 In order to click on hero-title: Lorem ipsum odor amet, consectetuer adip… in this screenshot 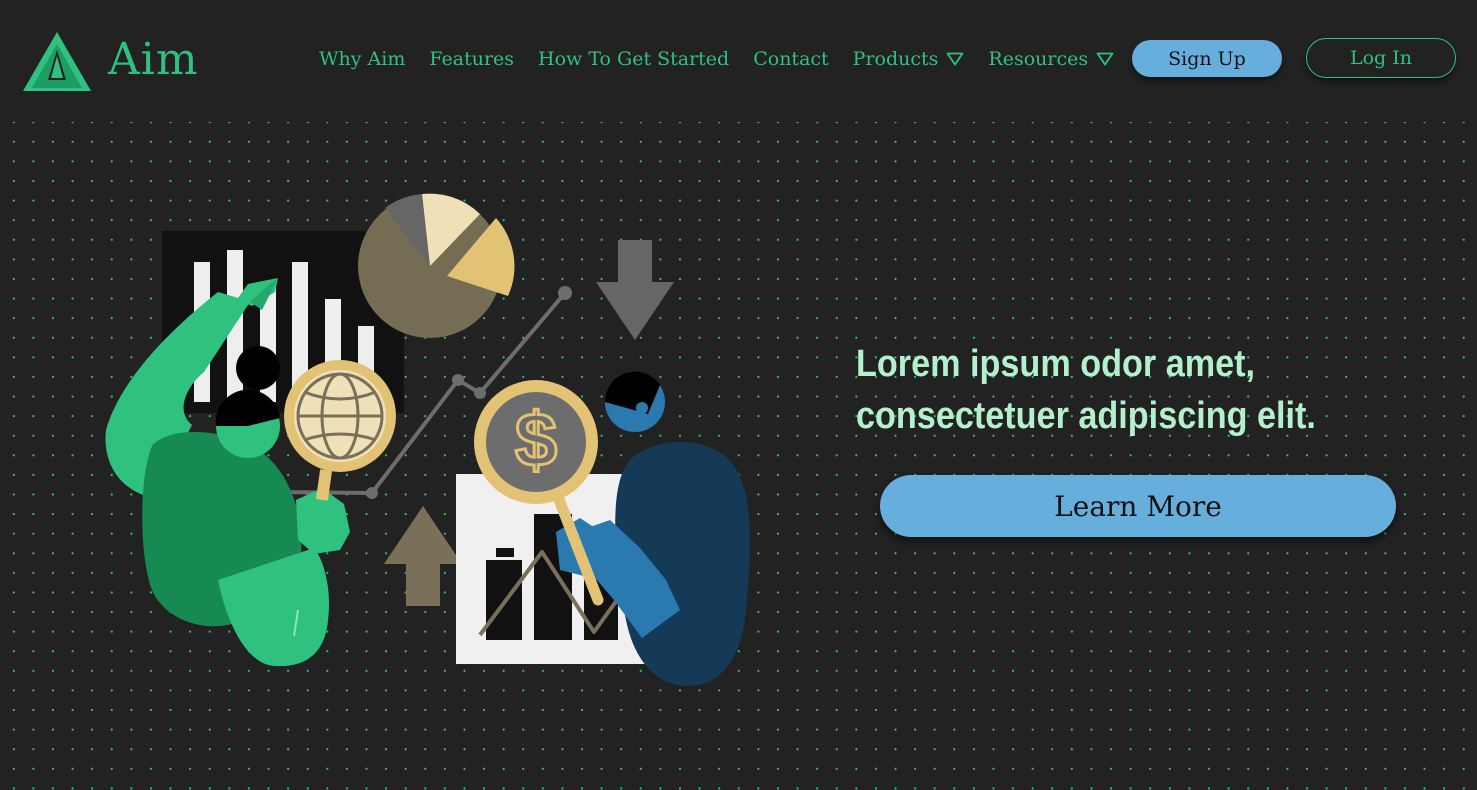, I will do `click(1099, 390)`.